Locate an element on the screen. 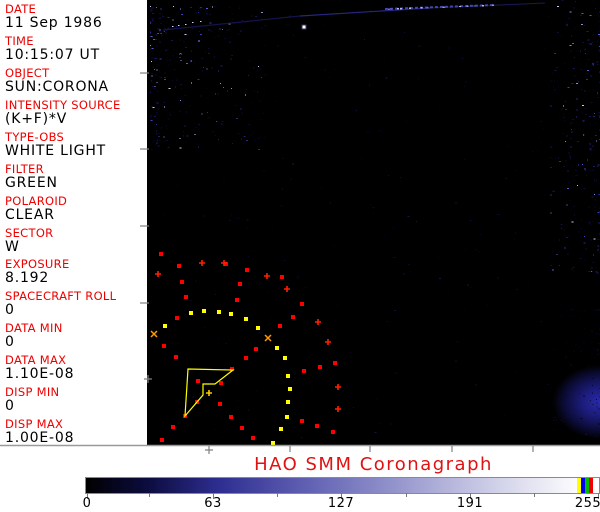 This screenshot has width=600, height=512. field-label: INTENSITY SOURCE is located at coordinates (63, 105).